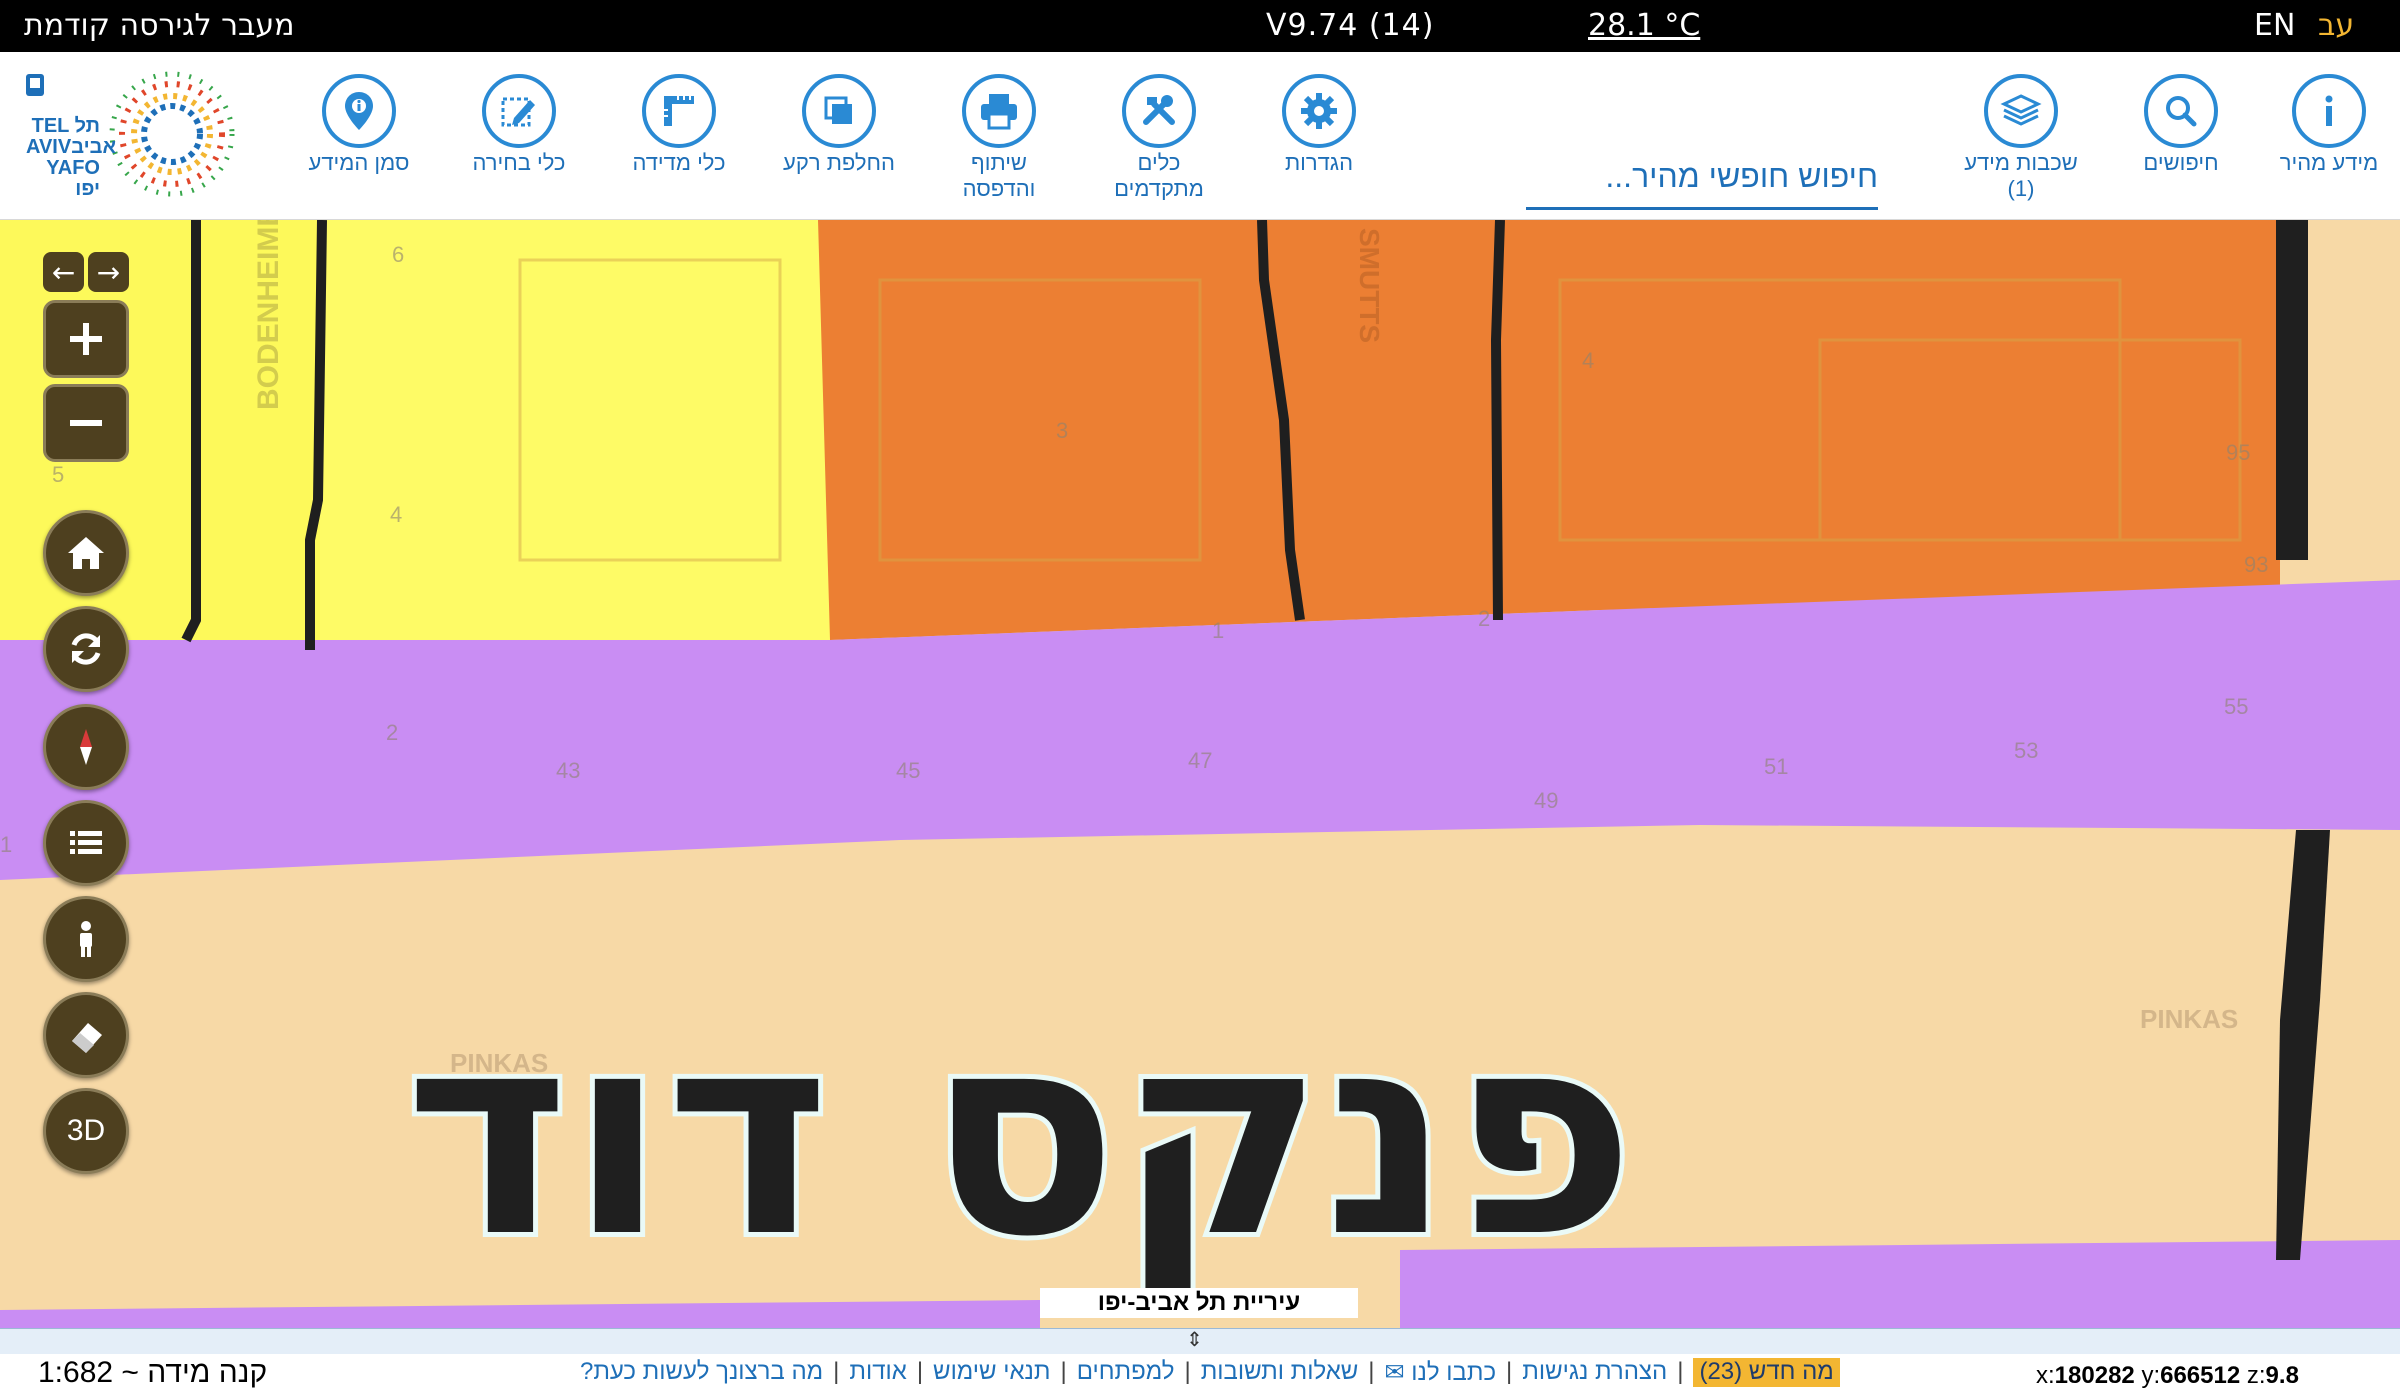 The height and width of the screenshot is (1392, 2400). I want to click on whats-new-badge: מה חדש (23), so click(1766, 1372).